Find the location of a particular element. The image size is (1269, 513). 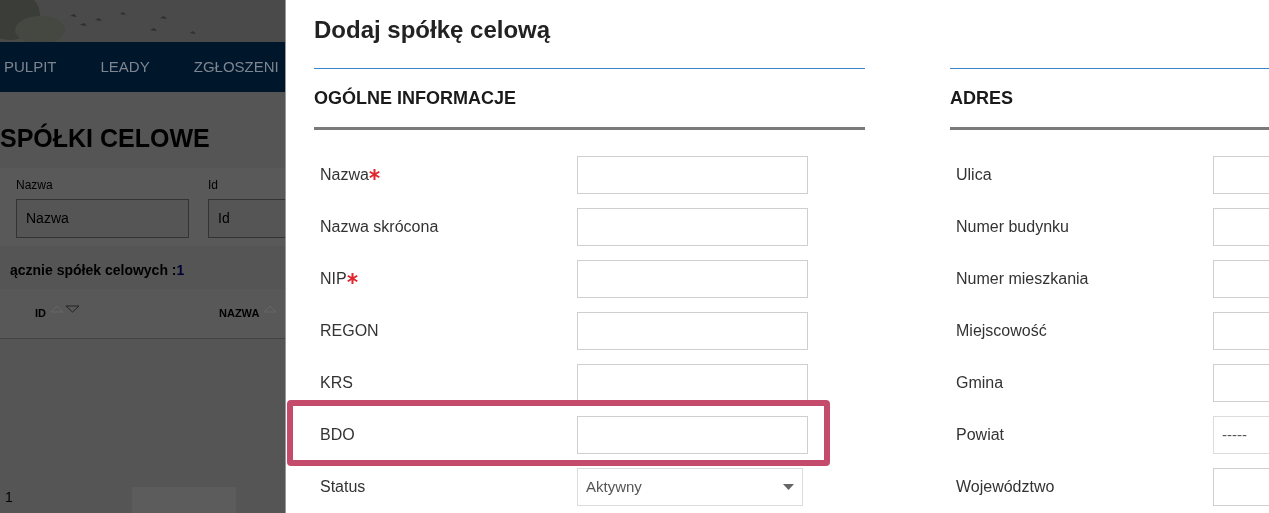

nav-item: ZGŁOSZENI is located at coordinates (236, 67).